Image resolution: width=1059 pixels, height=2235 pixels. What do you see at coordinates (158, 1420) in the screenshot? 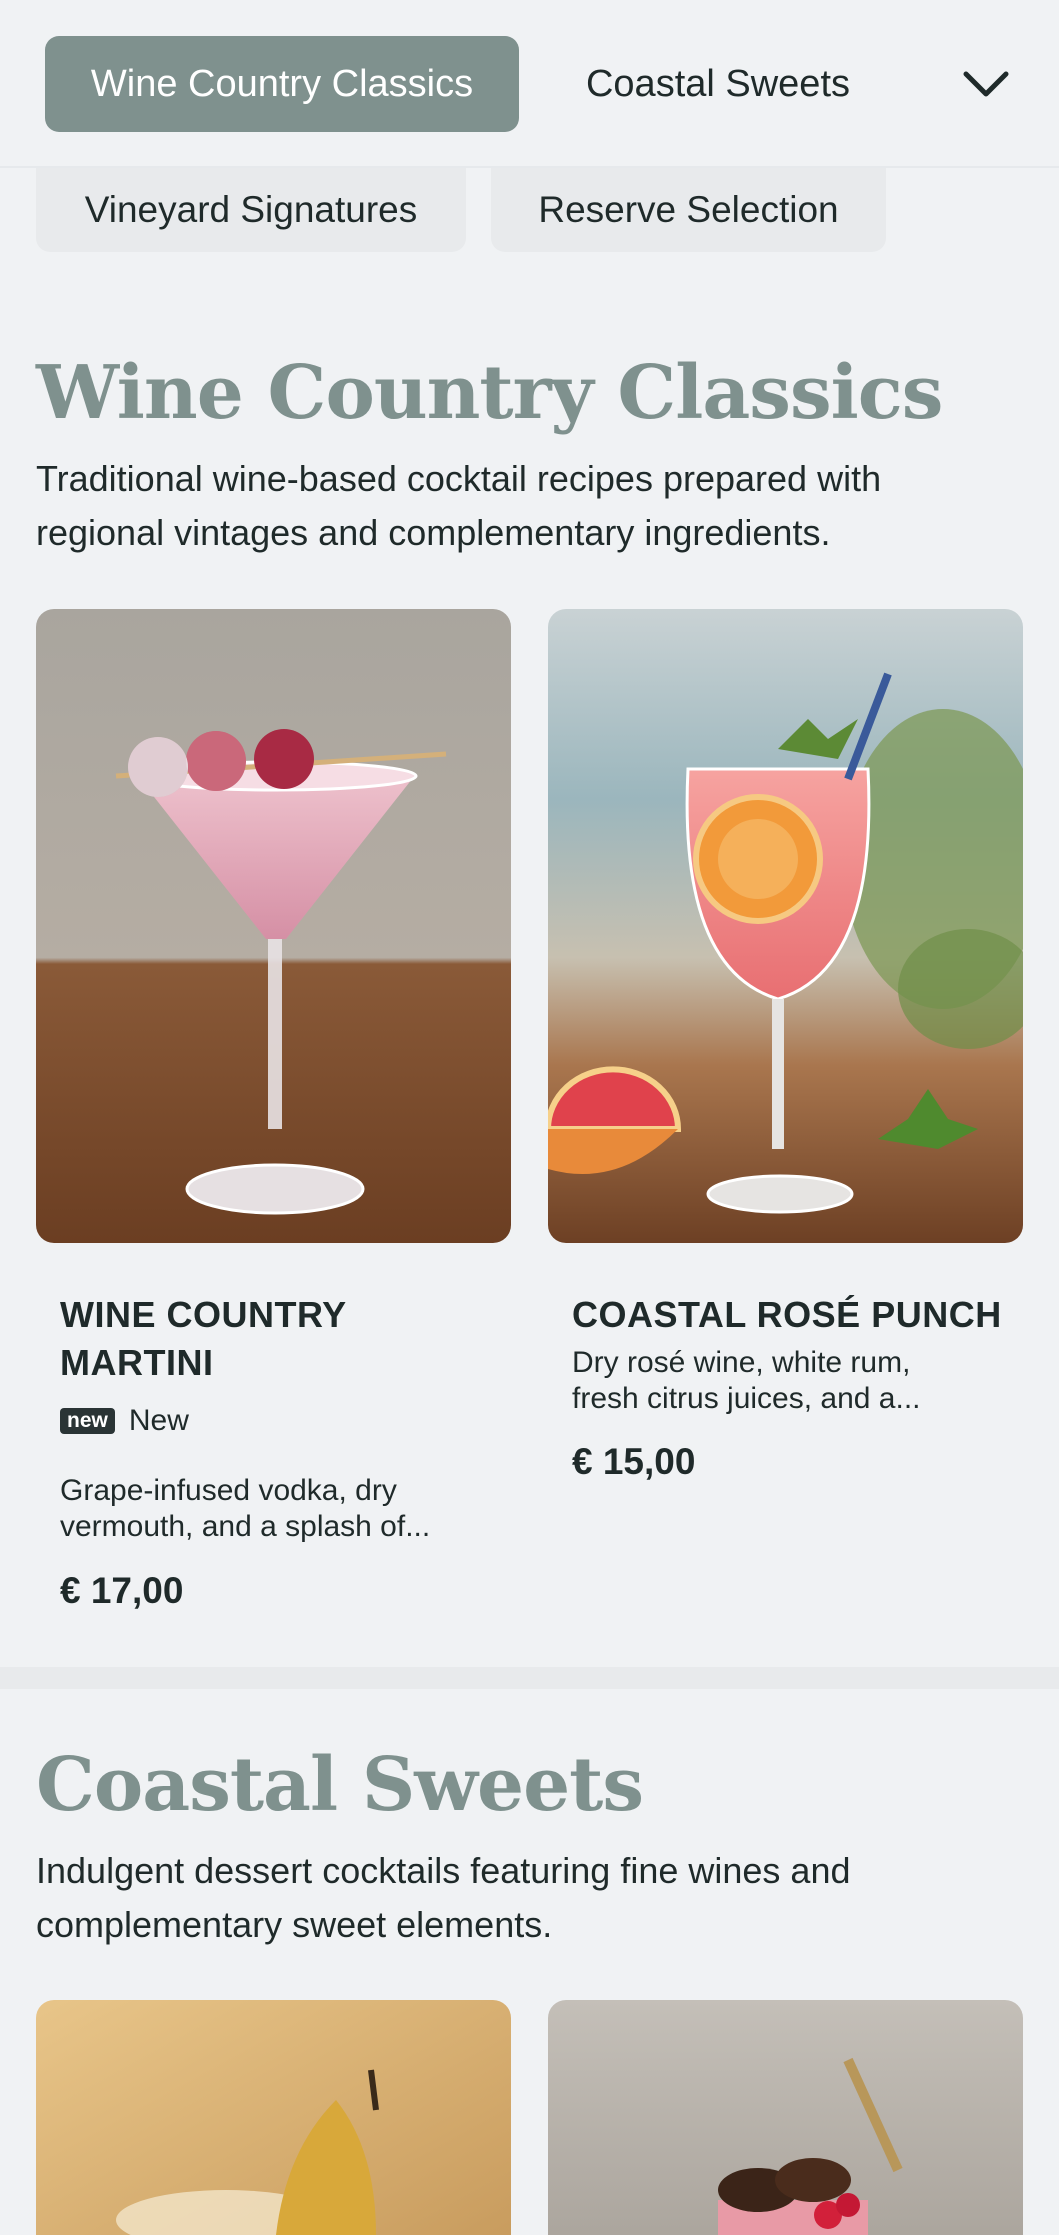
I see `new-badge-label: New` at bounding box center [158, 1420].